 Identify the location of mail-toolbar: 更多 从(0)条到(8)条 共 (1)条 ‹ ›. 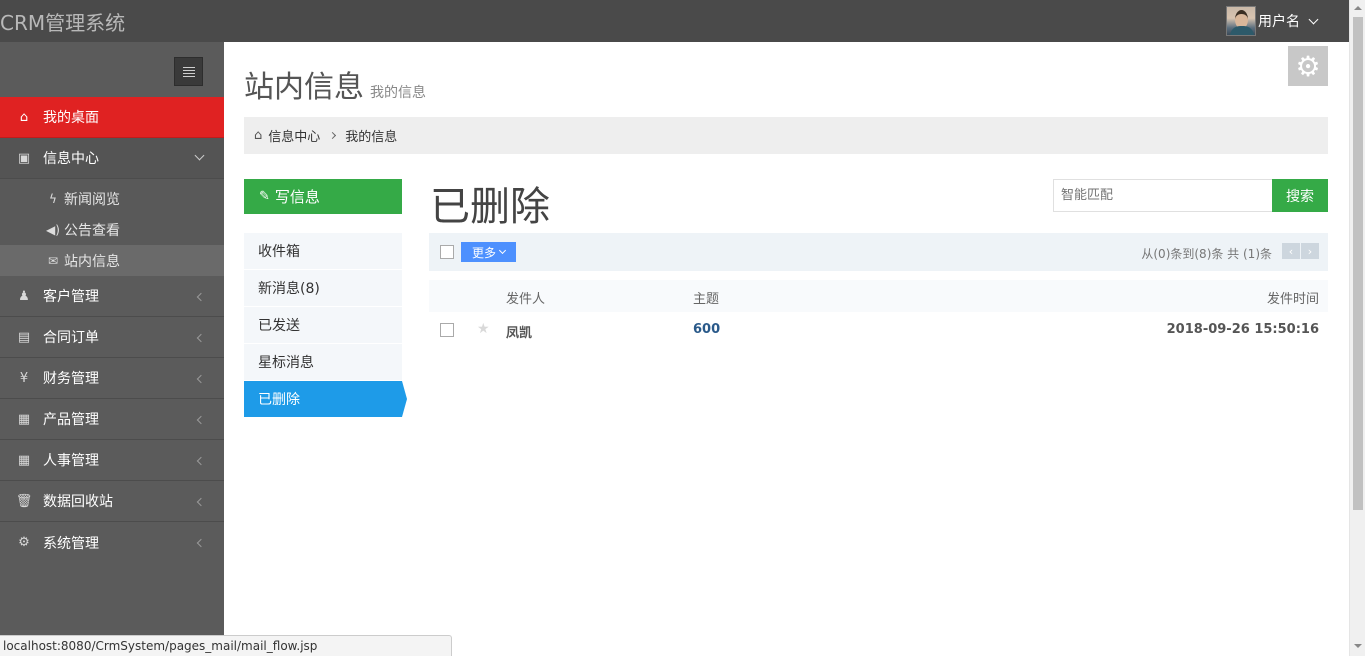
(878, 252).